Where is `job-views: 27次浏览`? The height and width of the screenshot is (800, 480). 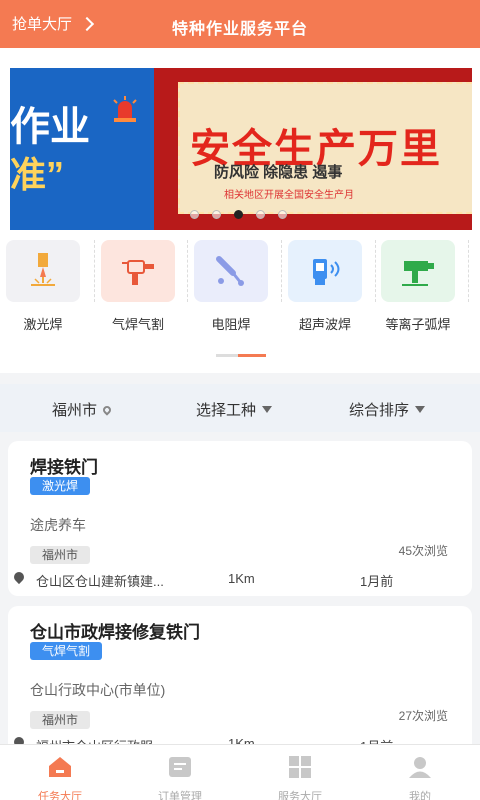
job-views: 27次浏览 is located at coordinates (423, 716).